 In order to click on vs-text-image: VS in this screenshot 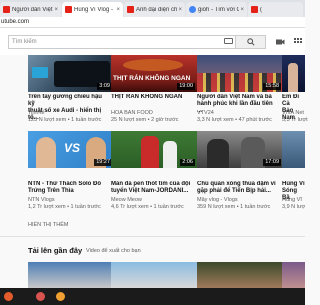, I will do `click(72, 148)`.